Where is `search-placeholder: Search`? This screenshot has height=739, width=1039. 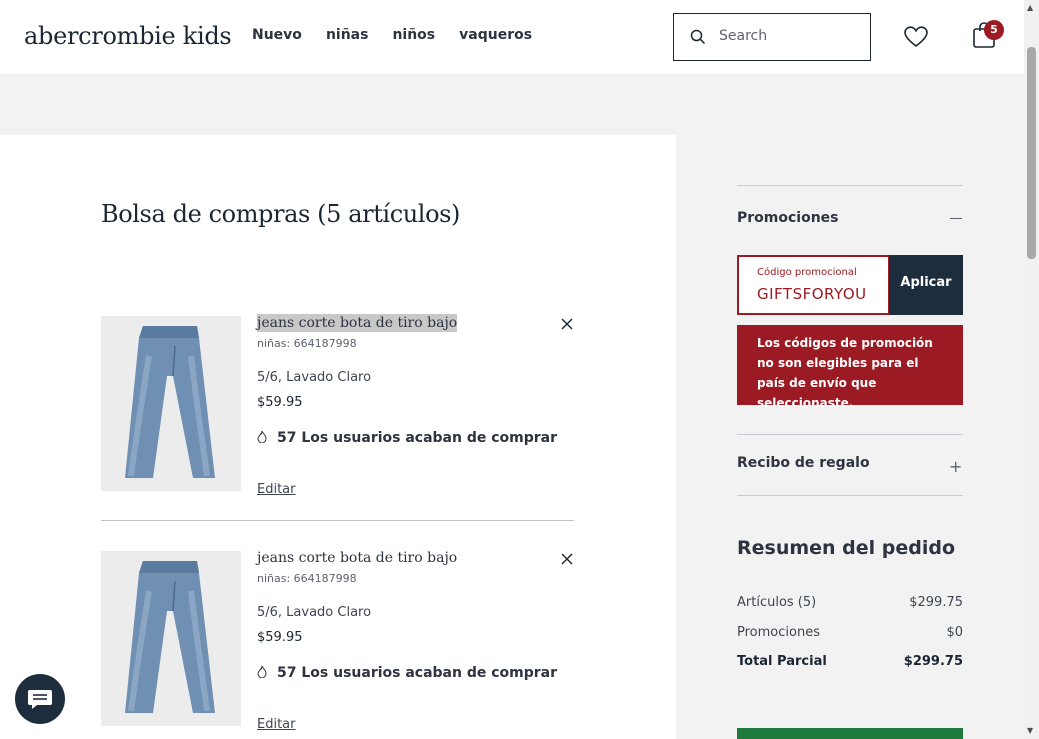 search-placeholder: Search is located at coordinates (743, 36).